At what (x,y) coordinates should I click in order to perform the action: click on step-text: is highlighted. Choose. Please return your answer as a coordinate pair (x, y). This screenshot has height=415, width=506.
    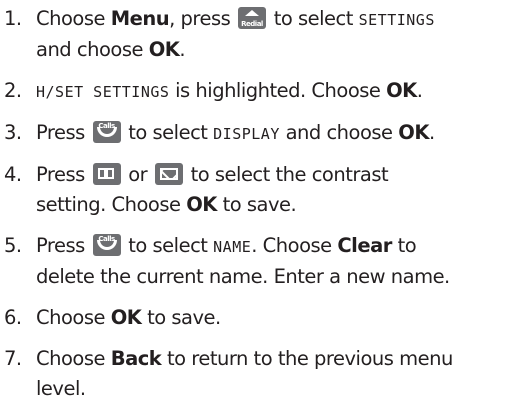
    Looking at the image, I should click on (278, 90).